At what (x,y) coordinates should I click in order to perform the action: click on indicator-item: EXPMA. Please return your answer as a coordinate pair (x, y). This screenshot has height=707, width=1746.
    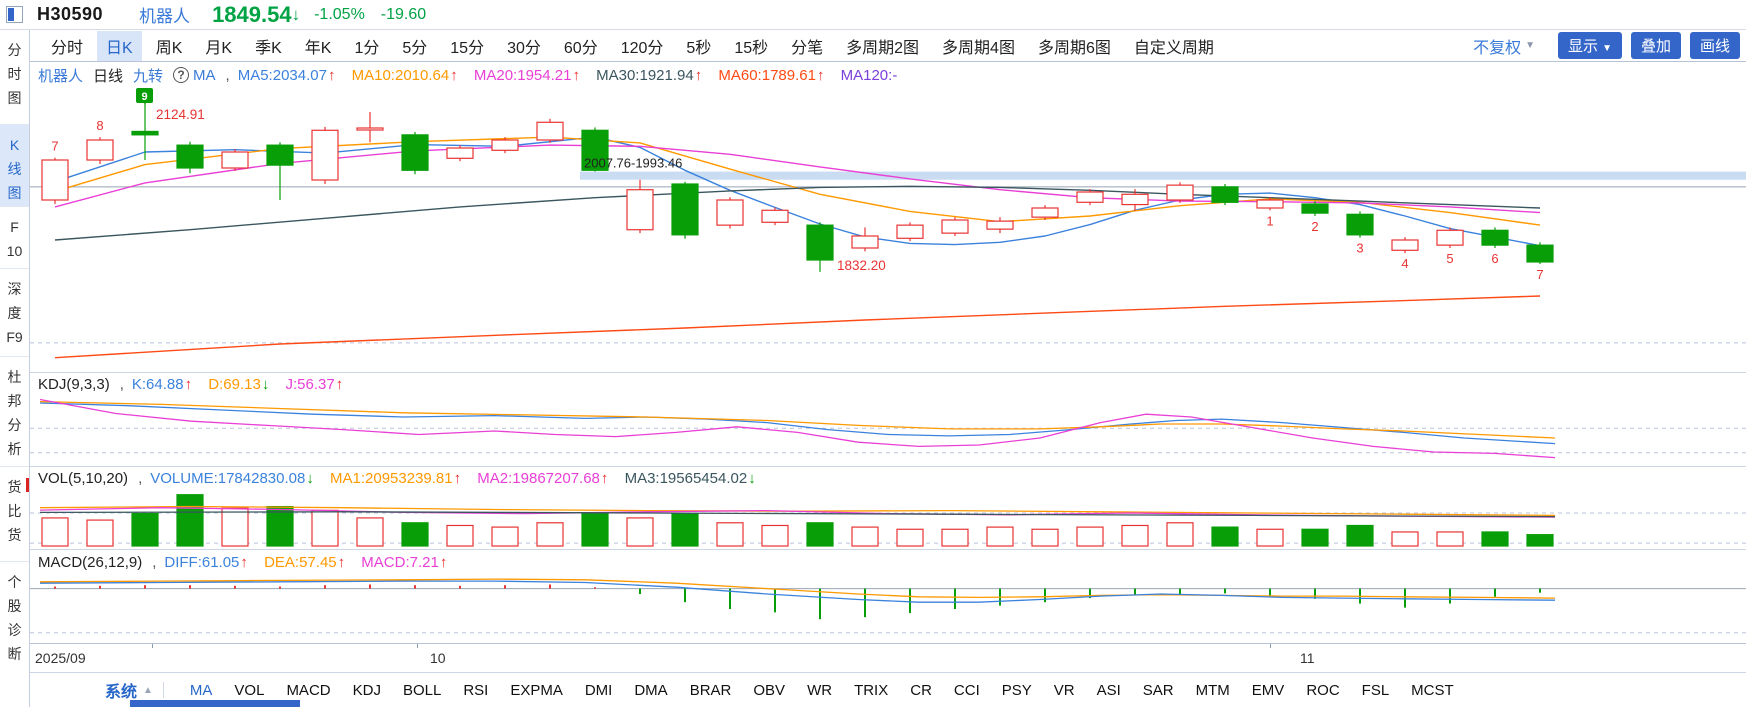
    Looking at the image, I should click on (536, 690).